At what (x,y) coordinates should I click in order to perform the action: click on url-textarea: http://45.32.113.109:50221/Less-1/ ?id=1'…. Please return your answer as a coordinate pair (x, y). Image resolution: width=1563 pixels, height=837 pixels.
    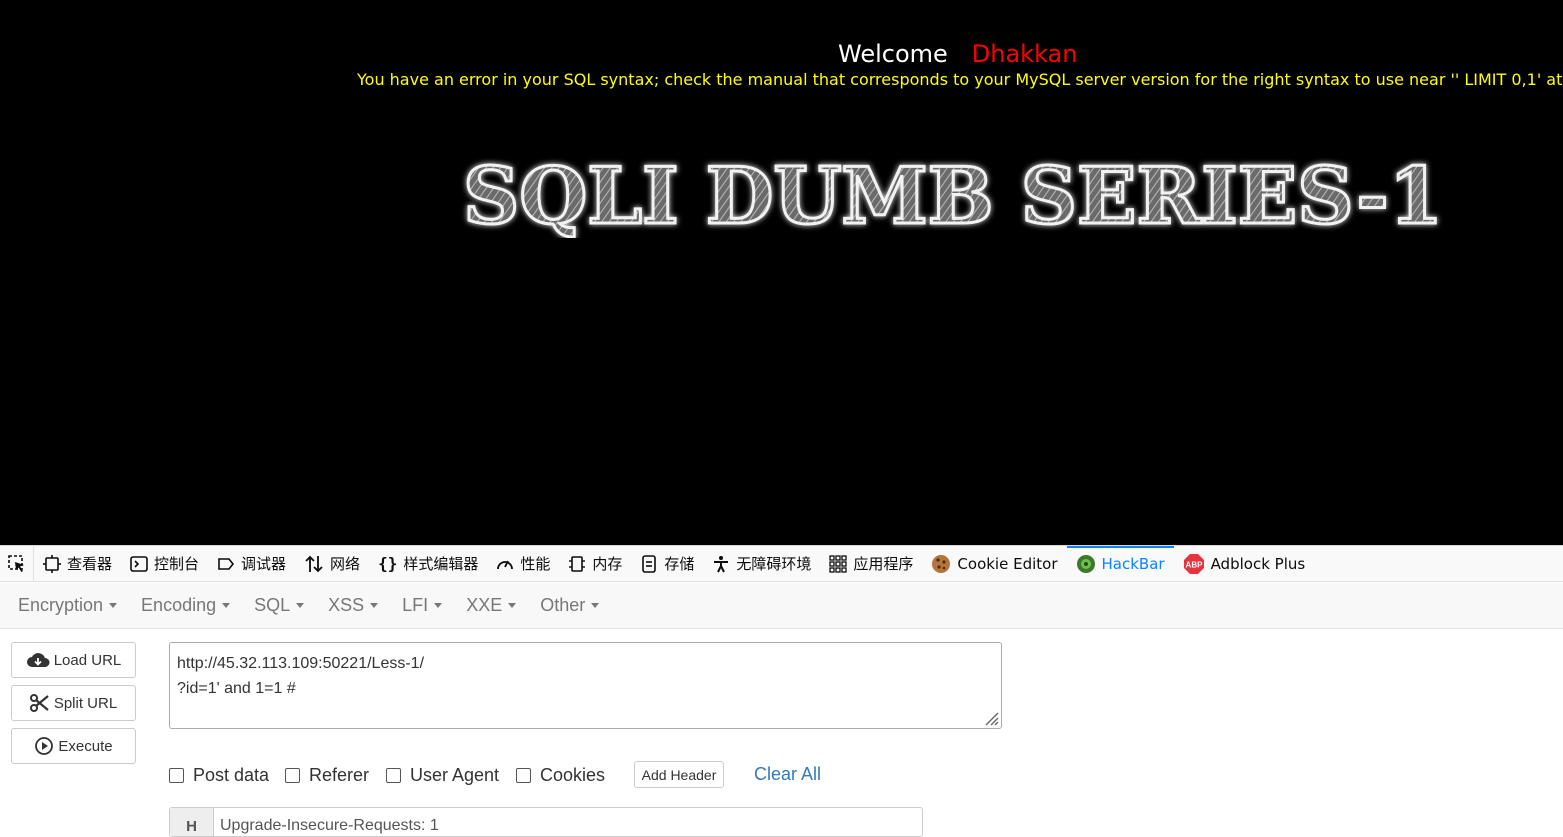
    Looking at the image, I should click on (585, 685).